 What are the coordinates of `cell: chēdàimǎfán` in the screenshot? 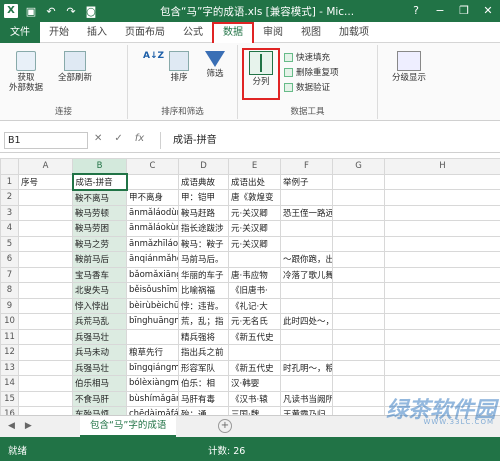 It's located at (152, 410).